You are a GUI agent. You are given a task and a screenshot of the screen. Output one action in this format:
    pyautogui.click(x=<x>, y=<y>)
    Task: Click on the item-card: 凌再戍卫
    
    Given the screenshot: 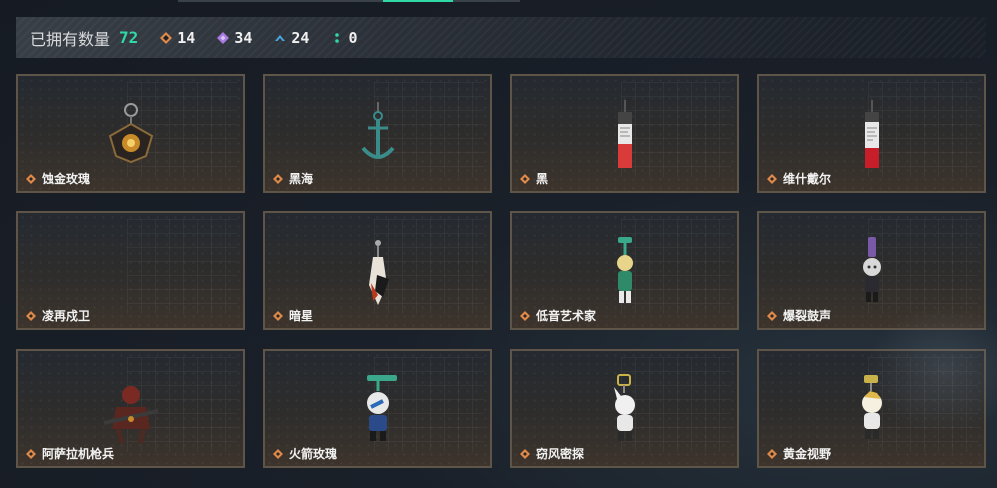 What is the action you would take?
    pyautogui.click(x=130, y=270)
    